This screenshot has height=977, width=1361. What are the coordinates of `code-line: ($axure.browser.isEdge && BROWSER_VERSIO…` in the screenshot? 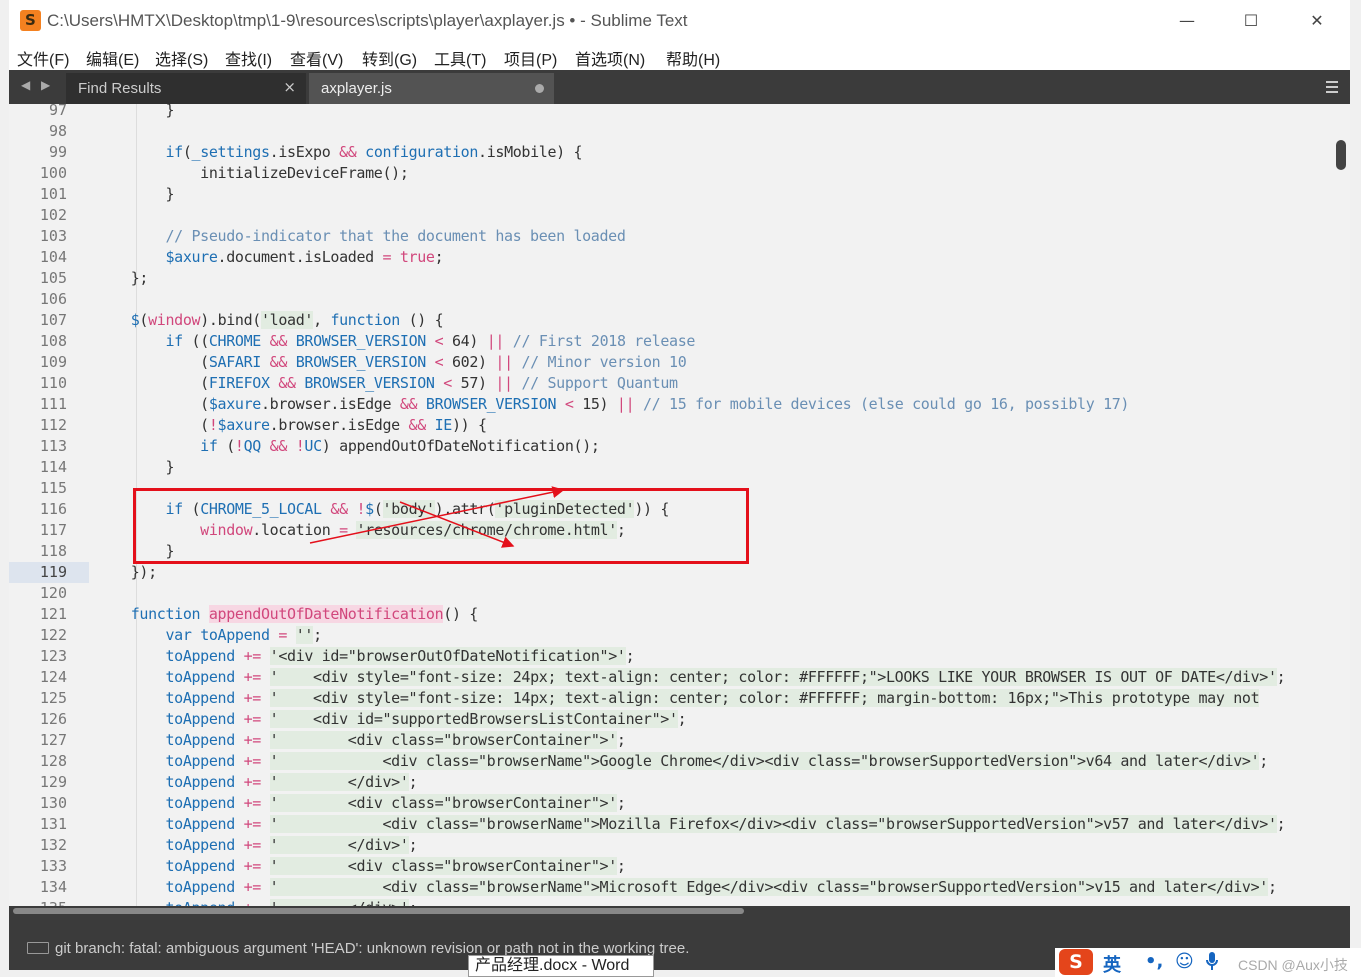 It's located at (612, 404).